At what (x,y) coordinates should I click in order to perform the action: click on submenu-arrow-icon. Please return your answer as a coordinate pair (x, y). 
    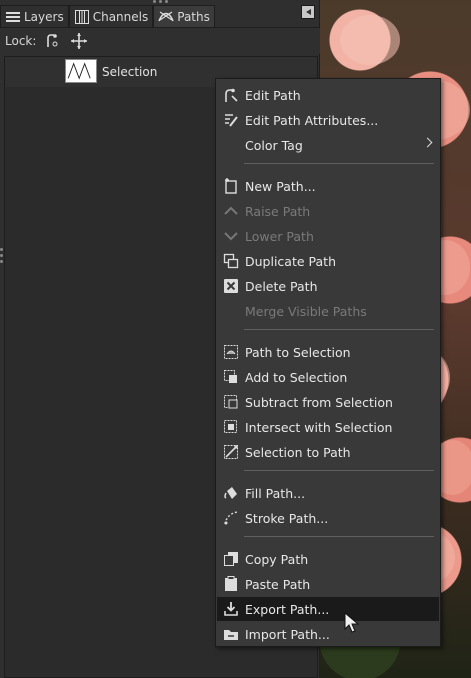
    Looking at the image, I should click on (427, 142).